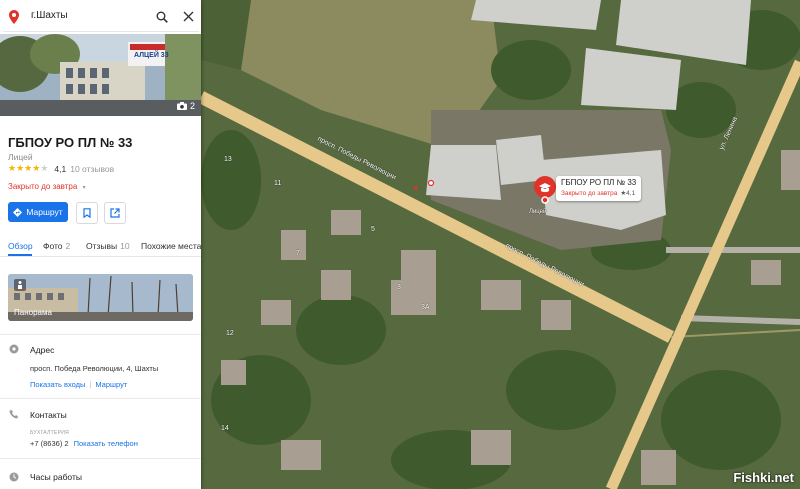  I want to click on share-icon, so click(115, 213).